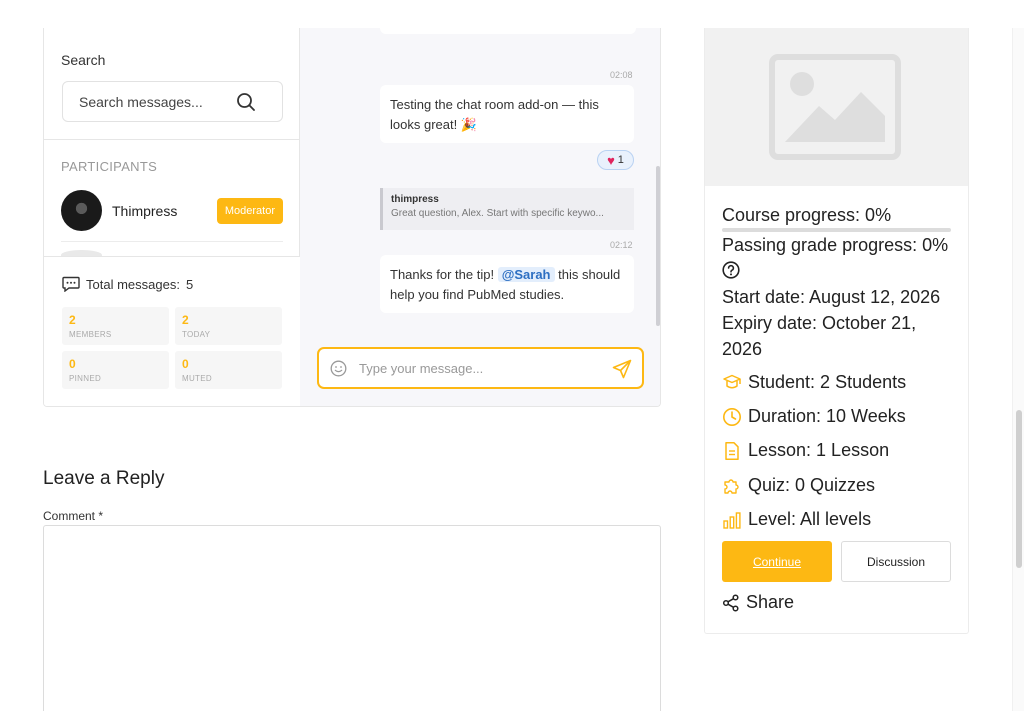 This screenshot has height=711, width=1024. Describe the element at coordinates (622, 369) in the screenshot. I see `send-icon` at that location.